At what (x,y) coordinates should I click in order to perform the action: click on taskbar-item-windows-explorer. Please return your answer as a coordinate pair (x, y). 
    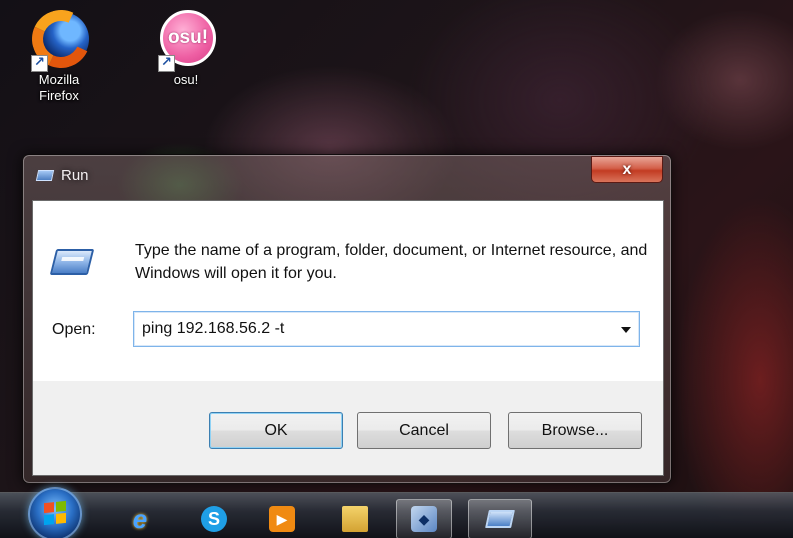
    Looking at the image, I should click on (355, 518).